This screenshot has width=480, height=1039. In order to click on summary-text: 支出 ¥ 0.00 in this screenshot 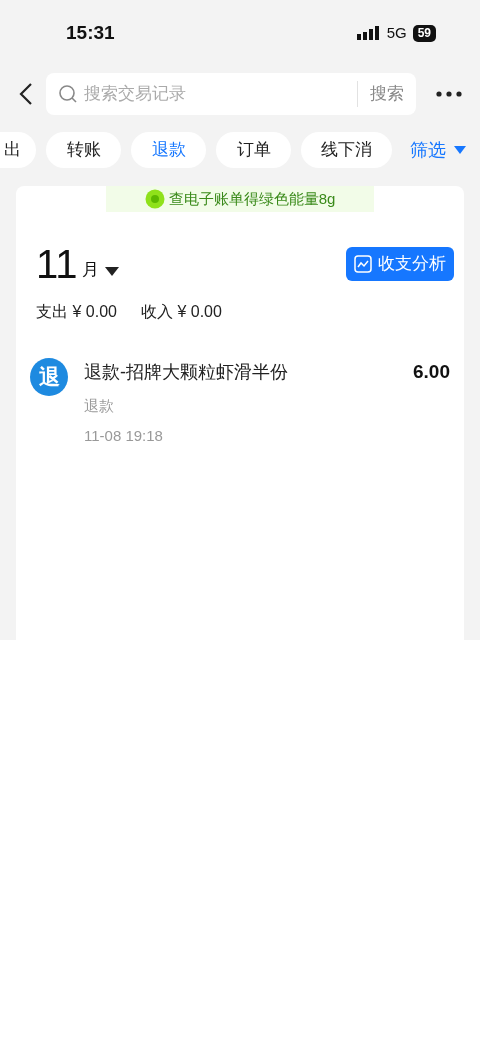, I will do `click(76, 312)`.